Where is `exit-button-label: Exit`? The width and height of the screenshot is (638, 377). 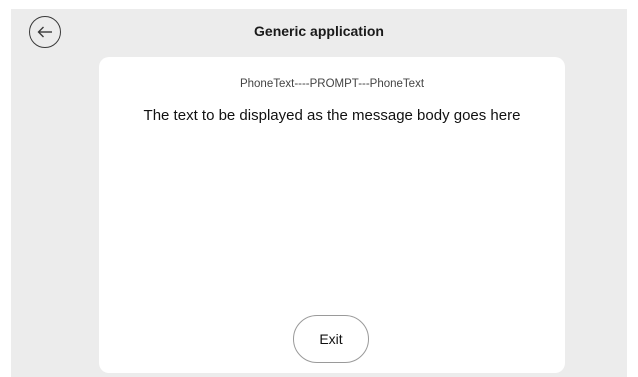
exit-button-label: Exit is located at coordinates (331, 339).